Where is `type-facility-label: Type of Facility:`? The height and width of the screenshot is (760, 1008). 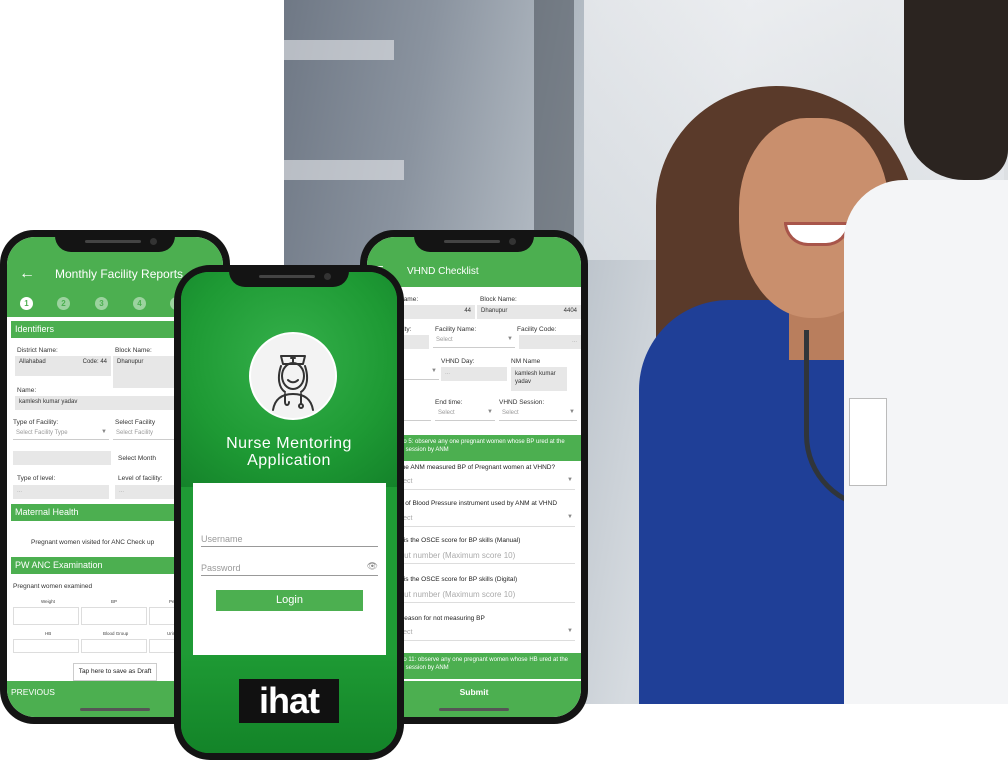 type-facility-label: Type of Facility: is located at coordinates (36, 422).